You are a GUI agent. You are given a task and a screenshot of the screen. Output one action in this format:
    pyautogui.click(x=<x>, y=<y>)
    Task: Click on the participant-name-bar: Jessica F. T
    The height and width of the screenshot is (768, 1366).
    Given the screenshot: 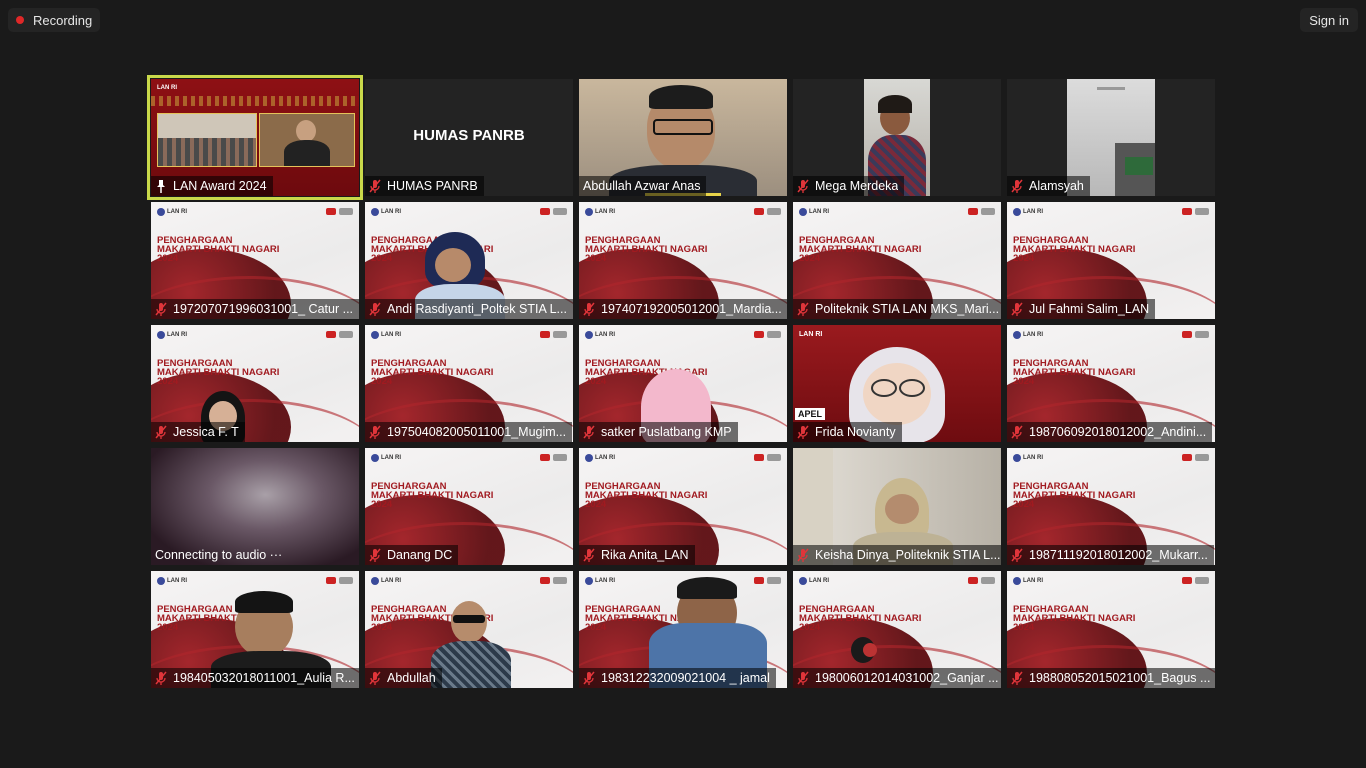 What is the action you would take?
    pyautogui.click(x=198, y=432)
    